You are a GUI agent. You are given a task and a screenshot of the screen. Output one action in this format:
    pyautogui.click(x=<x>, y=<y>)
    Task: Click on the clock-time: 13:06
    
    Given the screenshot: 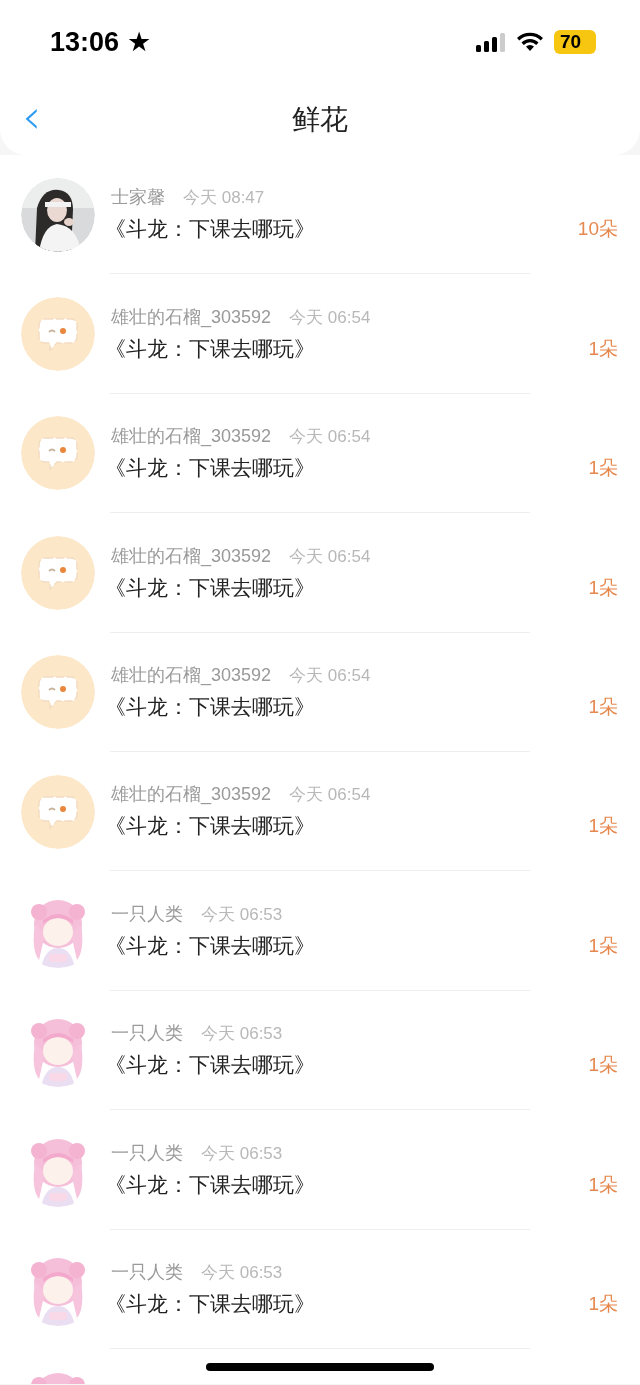 What is the action you would take?
    pyautogui.click(x=85, y=42)
    